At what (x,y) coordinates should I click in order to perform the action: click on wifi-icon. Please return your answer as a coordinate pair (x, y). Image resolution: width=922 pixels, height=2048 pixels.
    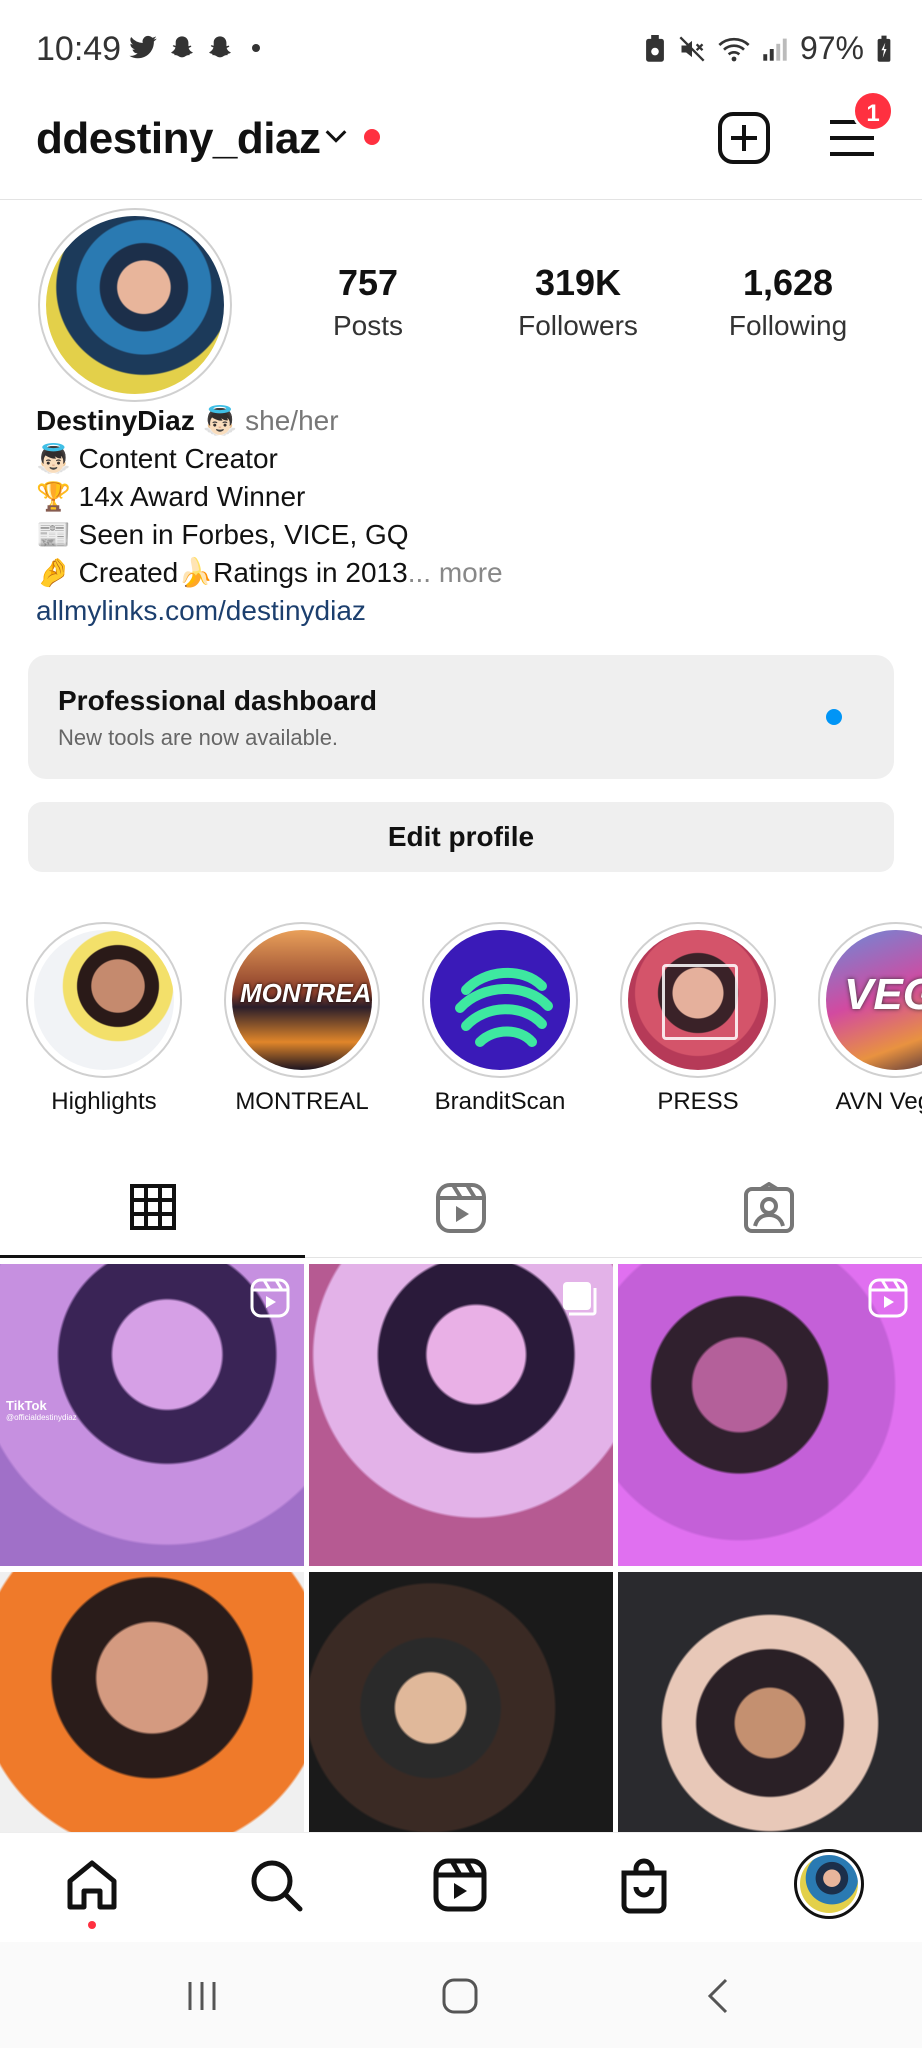
    Looking at the image, I should click on (734, 49).